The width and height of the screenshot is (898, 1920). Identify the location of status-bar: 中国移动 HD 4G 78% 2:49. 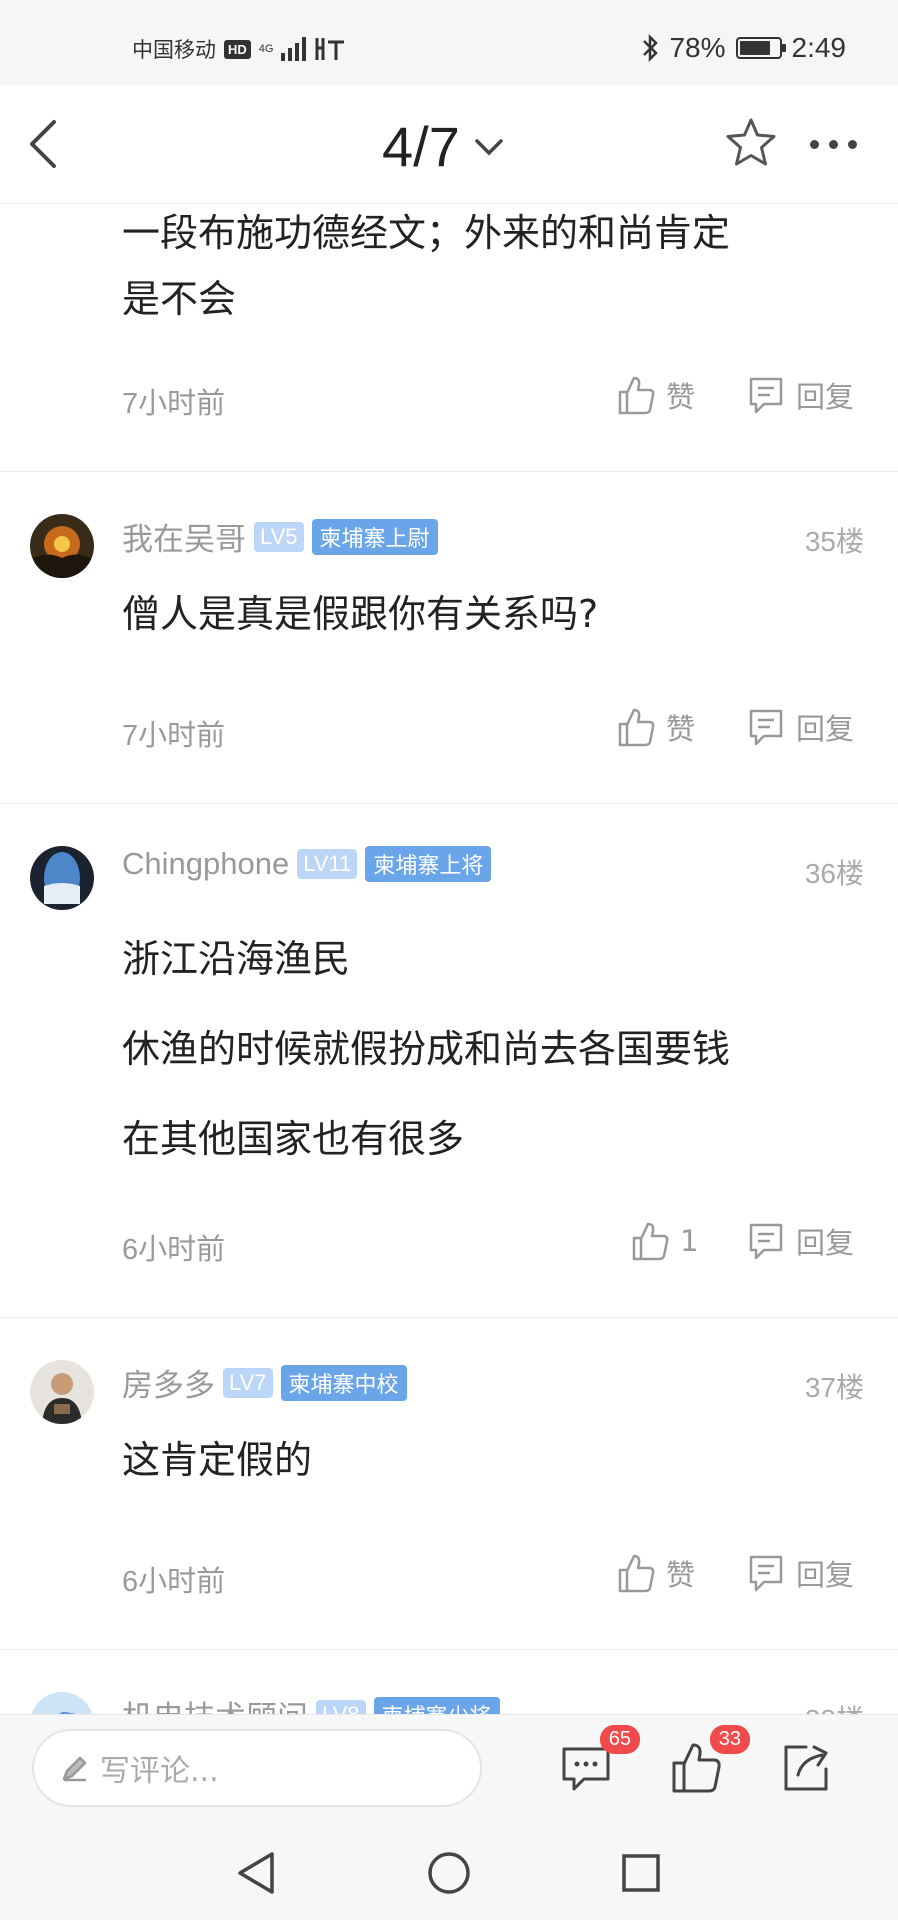
(449, 43).